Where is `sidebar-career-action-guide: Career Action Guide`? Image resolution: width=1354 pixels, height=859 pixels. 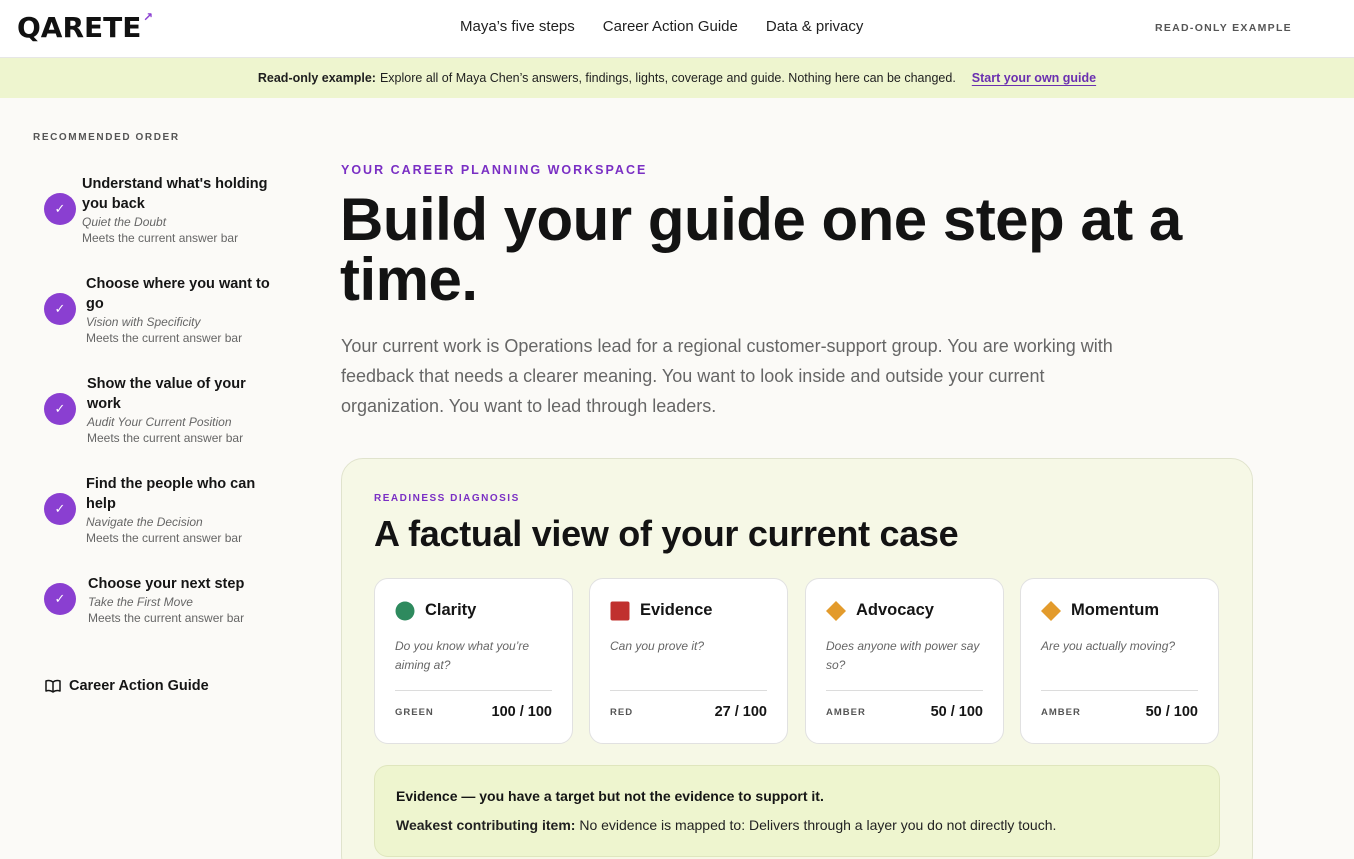 sidebar-career-action-guide: Career Action Guide is located at coordinates (127, 686).